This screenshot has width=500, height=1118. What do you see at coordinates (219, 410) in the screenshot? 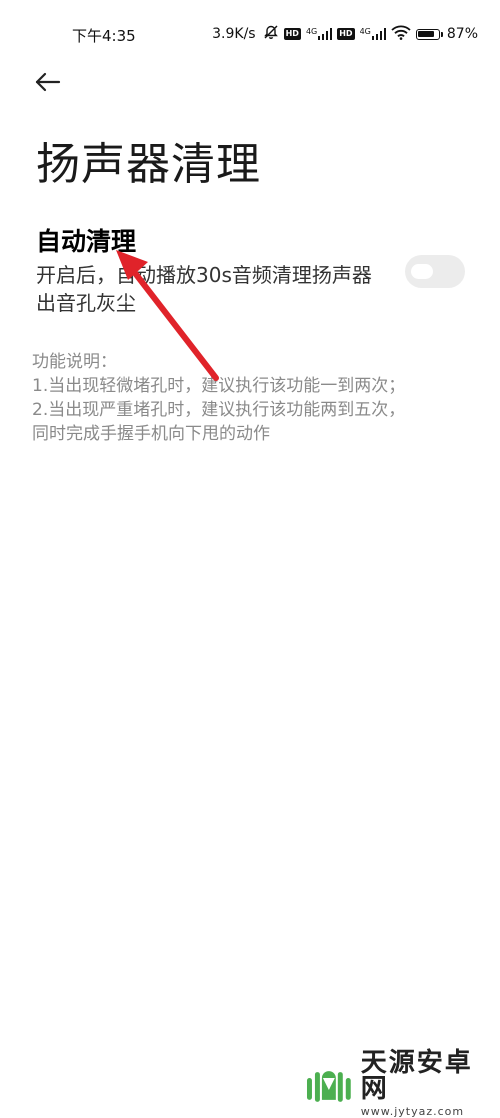
I see `function-description-line: 2.当出现严重堵孔时，建议执行该功能两到五次，` at bounding box center [219, 410].